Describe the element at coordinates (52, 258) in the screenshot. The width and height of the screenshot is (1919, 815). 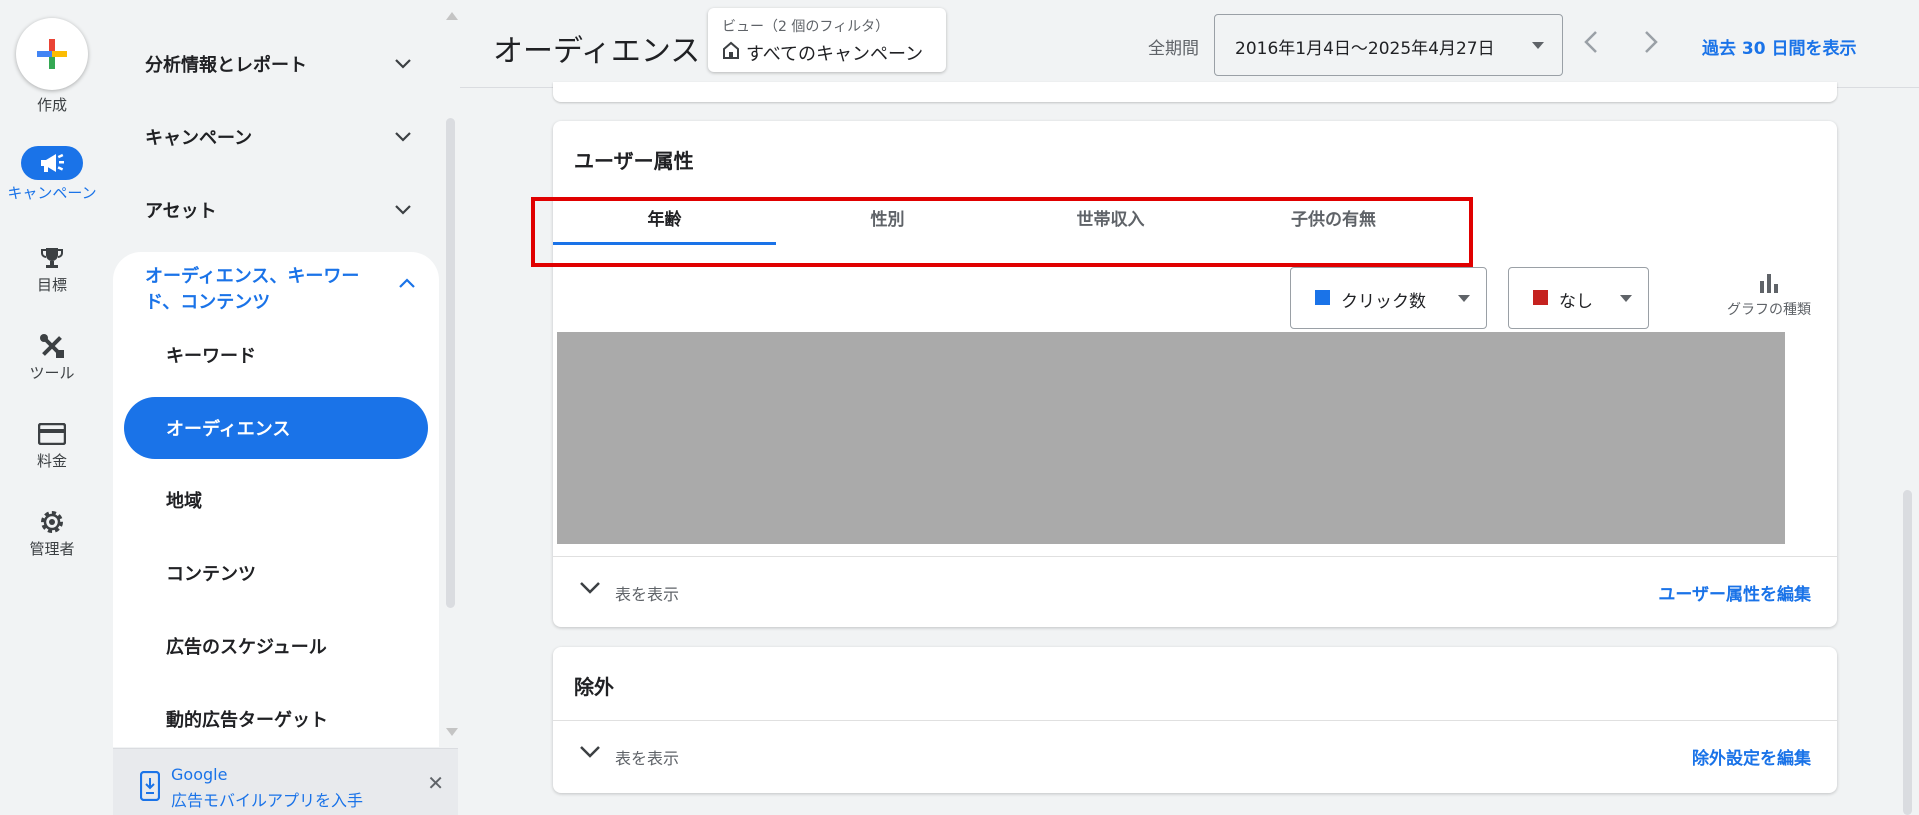
I see `trophy-icon` at that location.